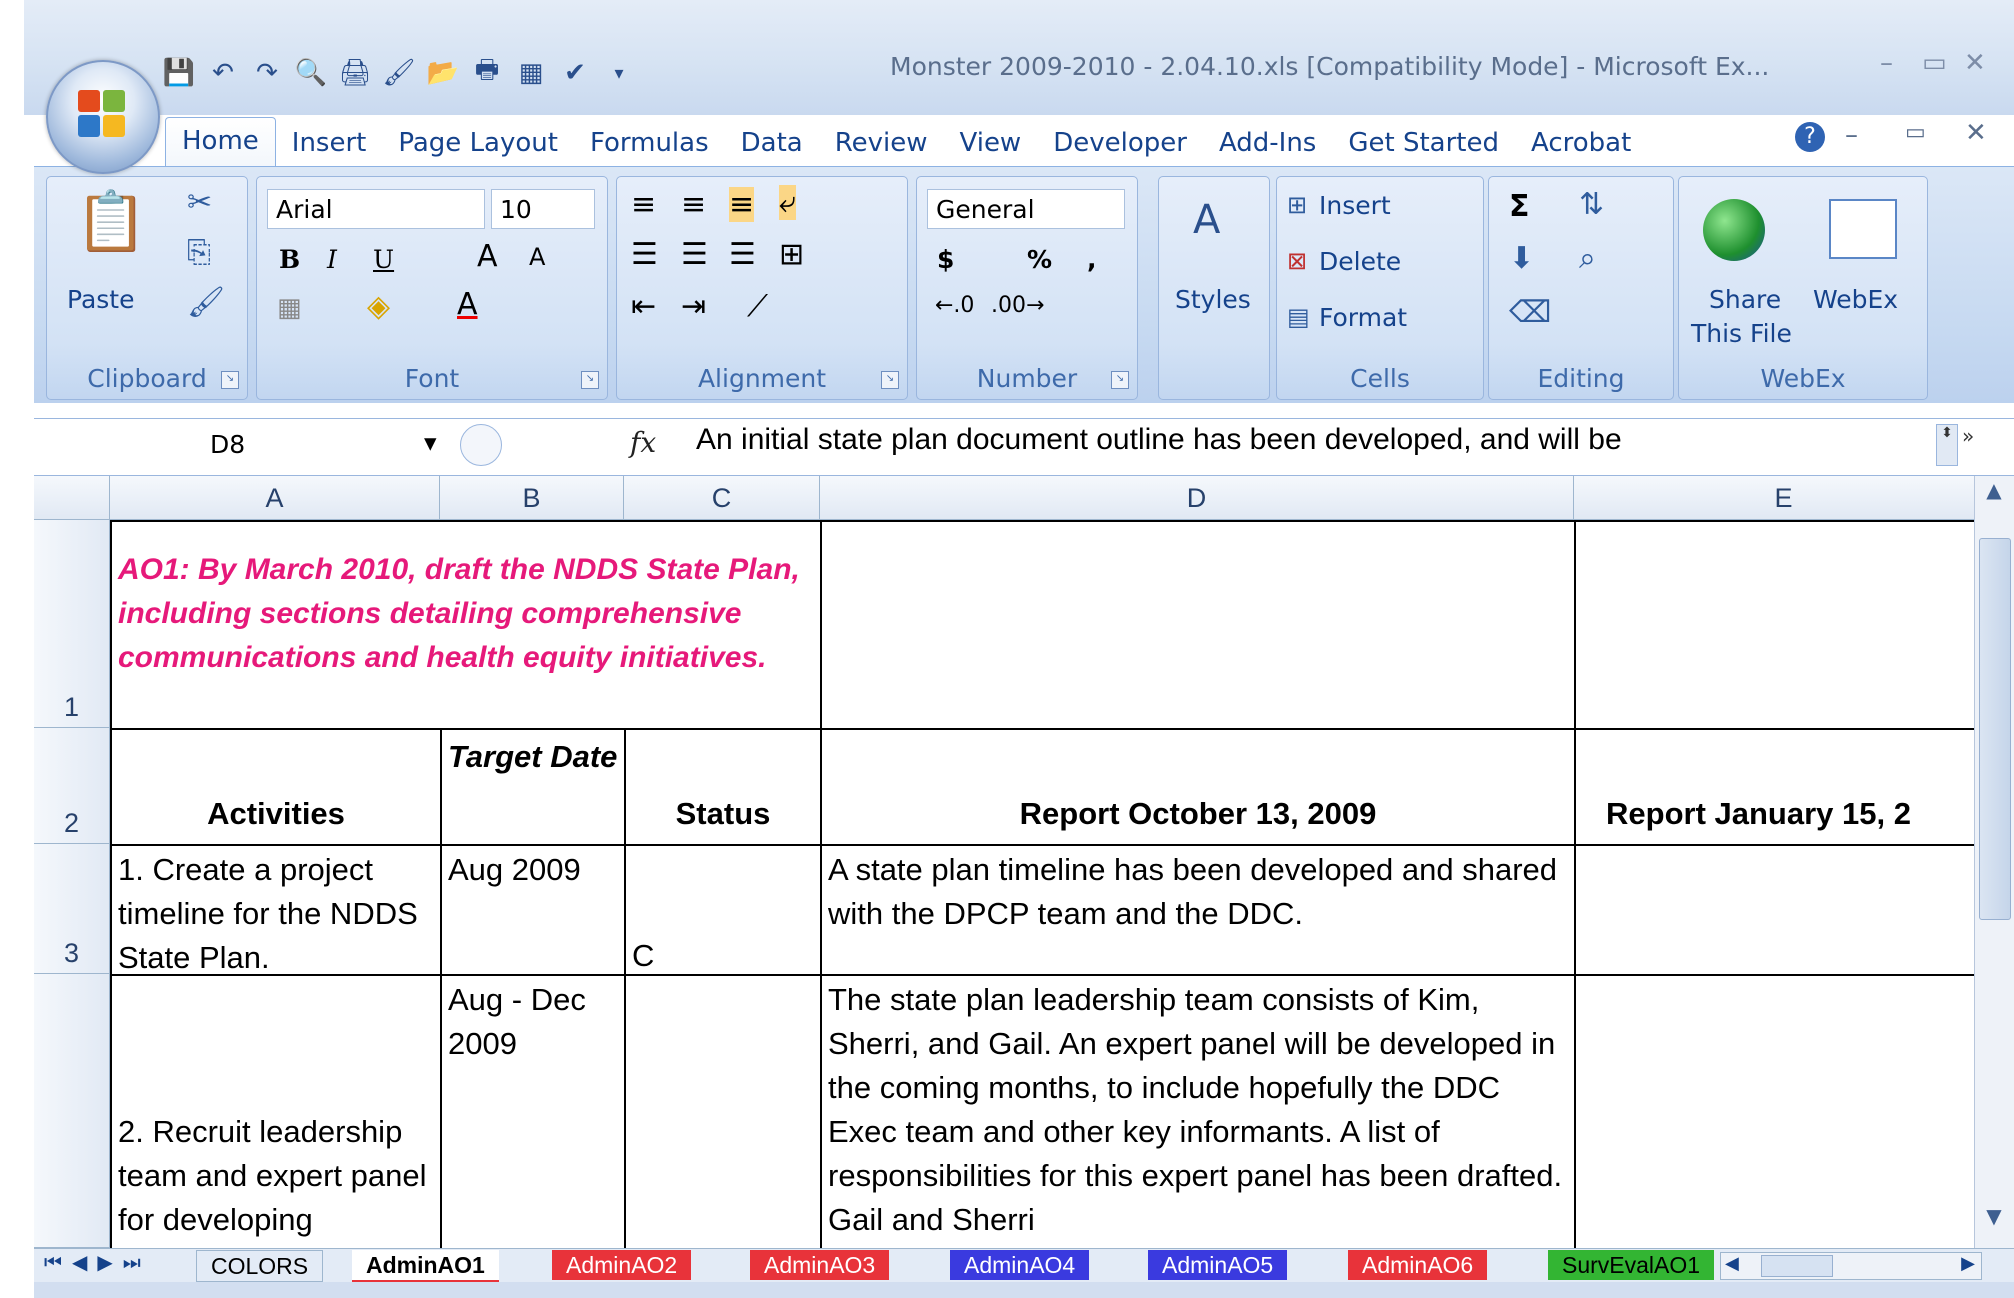  What do you see at coordinates (1863, 229) in the screenshot?
I see `webex-icon` at bounding box center [1863, 229].